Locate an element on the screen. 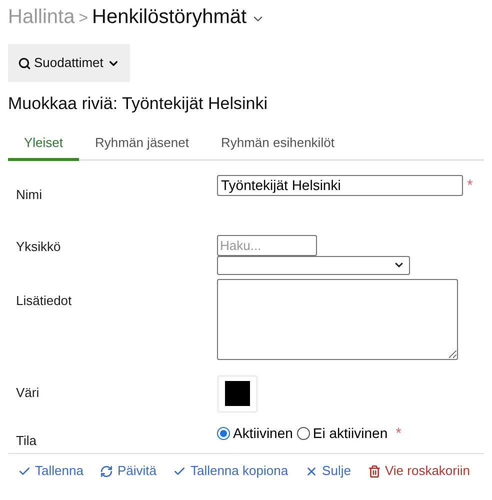 The width and height of the screenshot is (492, 500). field-label: Tila is located at coordinates (26, 440).